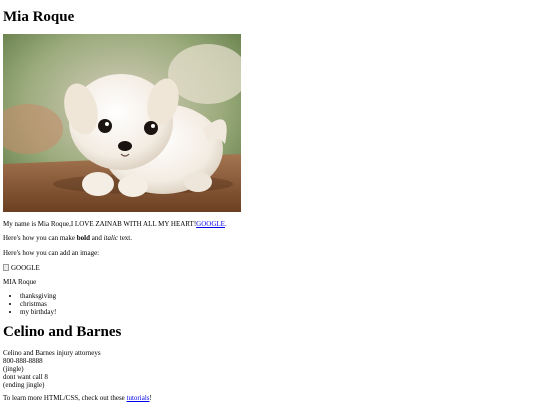 This screenshot has width=540, height=405. What do you see at coordinates (38, 296) in the screenshot?
I see `list-item: thanksgiving` at bounding box center [38, 296].